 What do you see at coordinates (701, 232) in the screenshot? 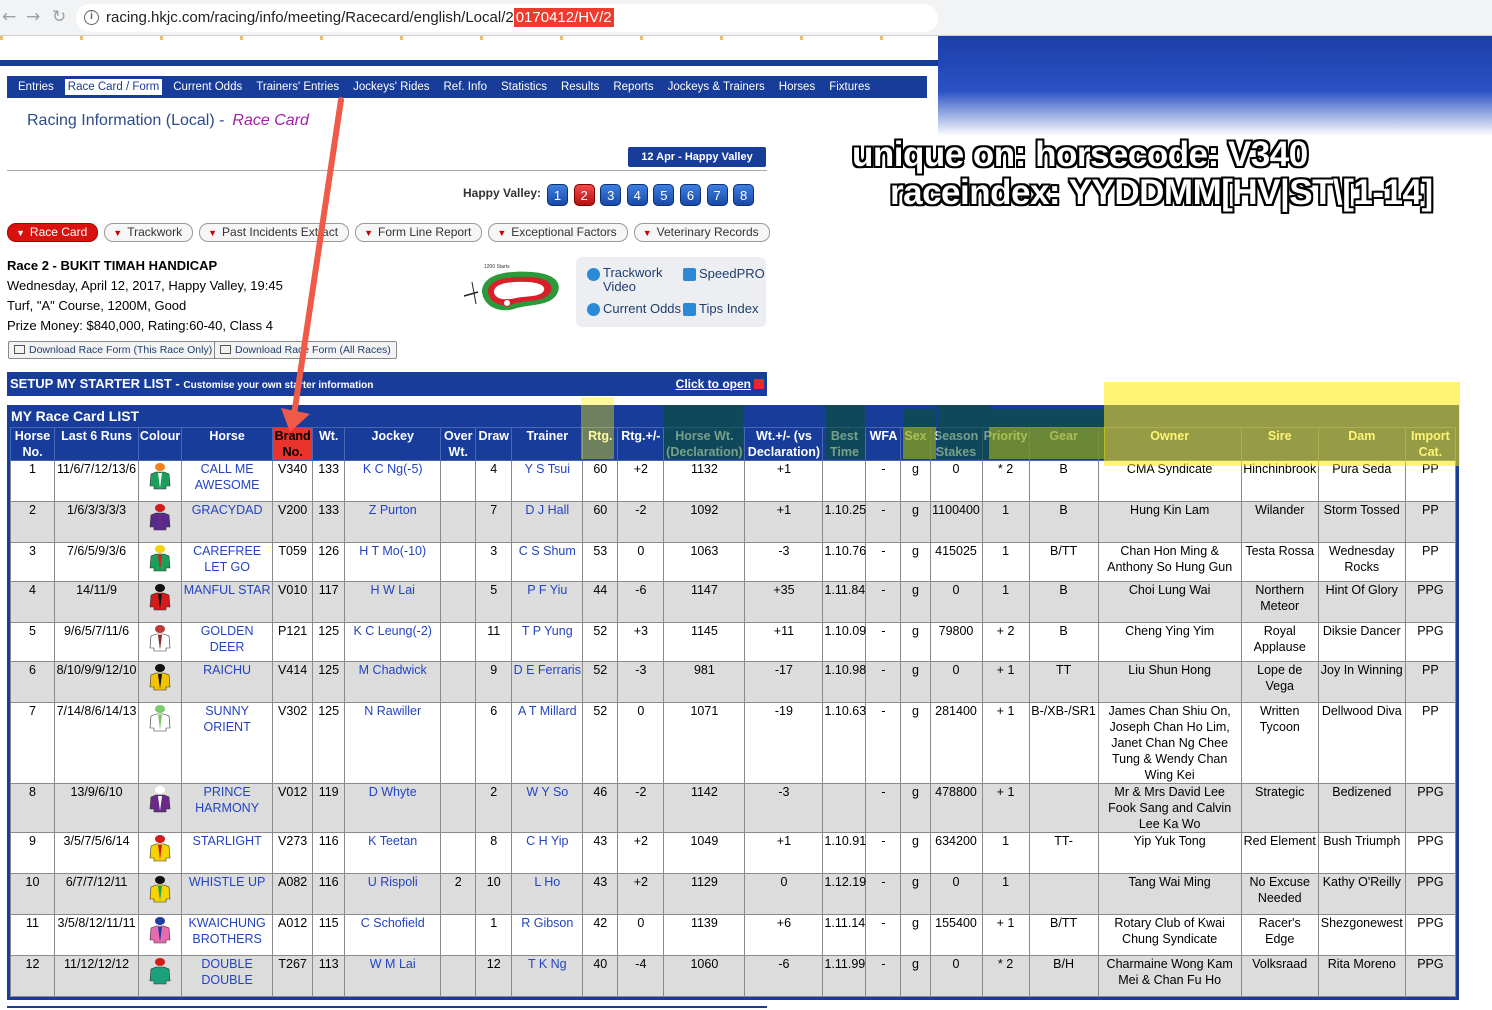
I see `subtab-veterinary-records: ▼ Veterinary Records` at bounding box center [701, 232].